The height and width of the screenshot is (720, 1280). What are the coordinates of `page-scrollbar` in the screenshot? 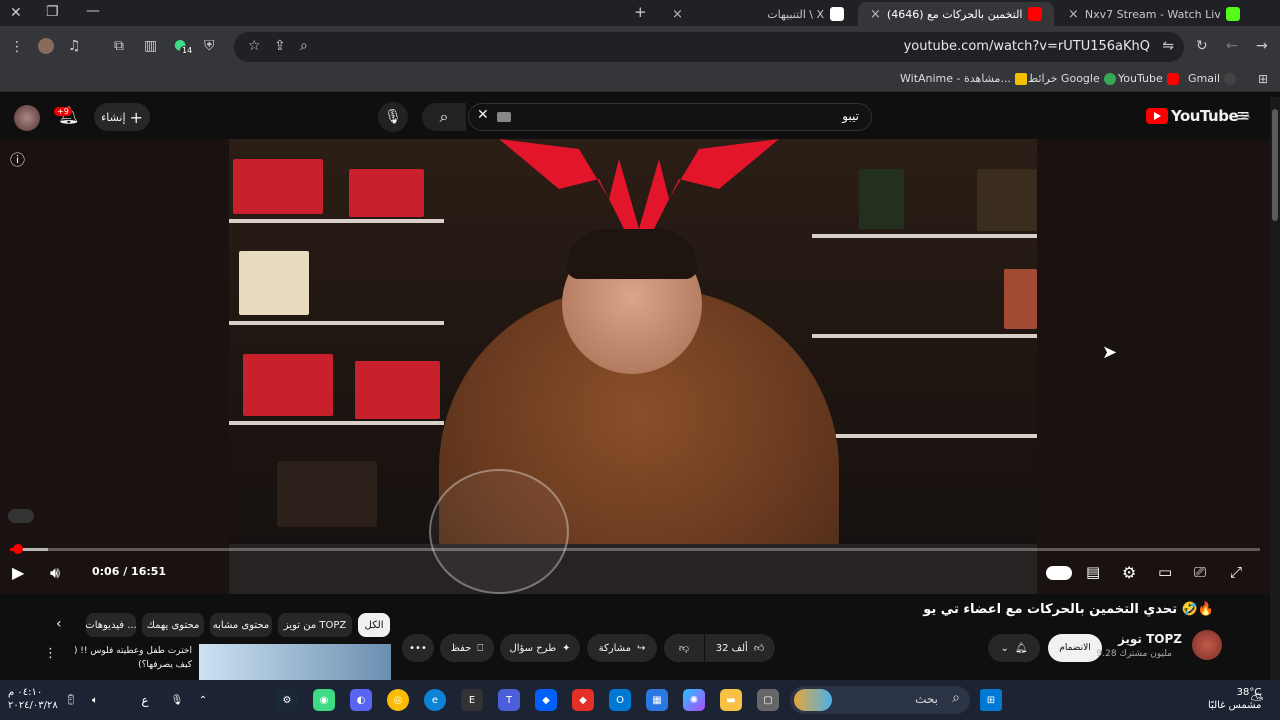 It's located at (1275, 388).